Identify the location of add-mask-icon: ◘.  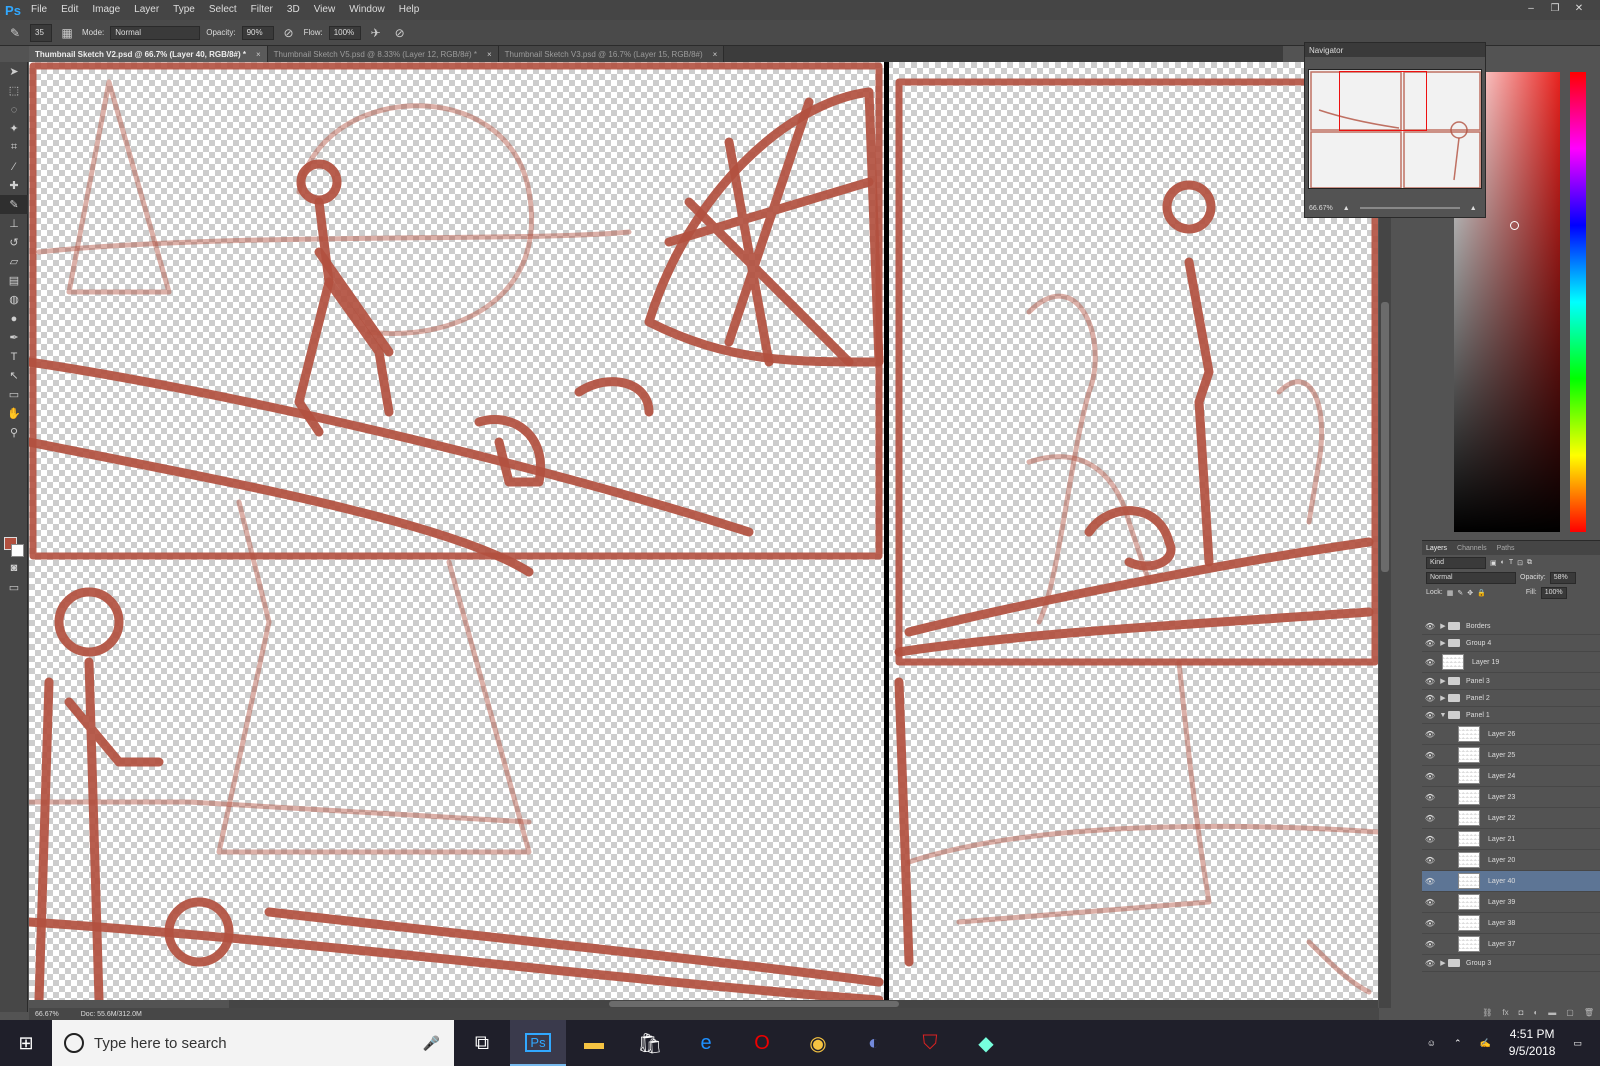
(1521, 1012).